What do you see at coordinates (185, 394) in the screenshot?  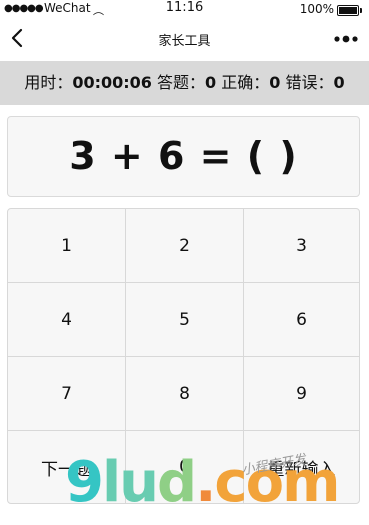 I see `key-8: 8` at bounding box center [185, 394].